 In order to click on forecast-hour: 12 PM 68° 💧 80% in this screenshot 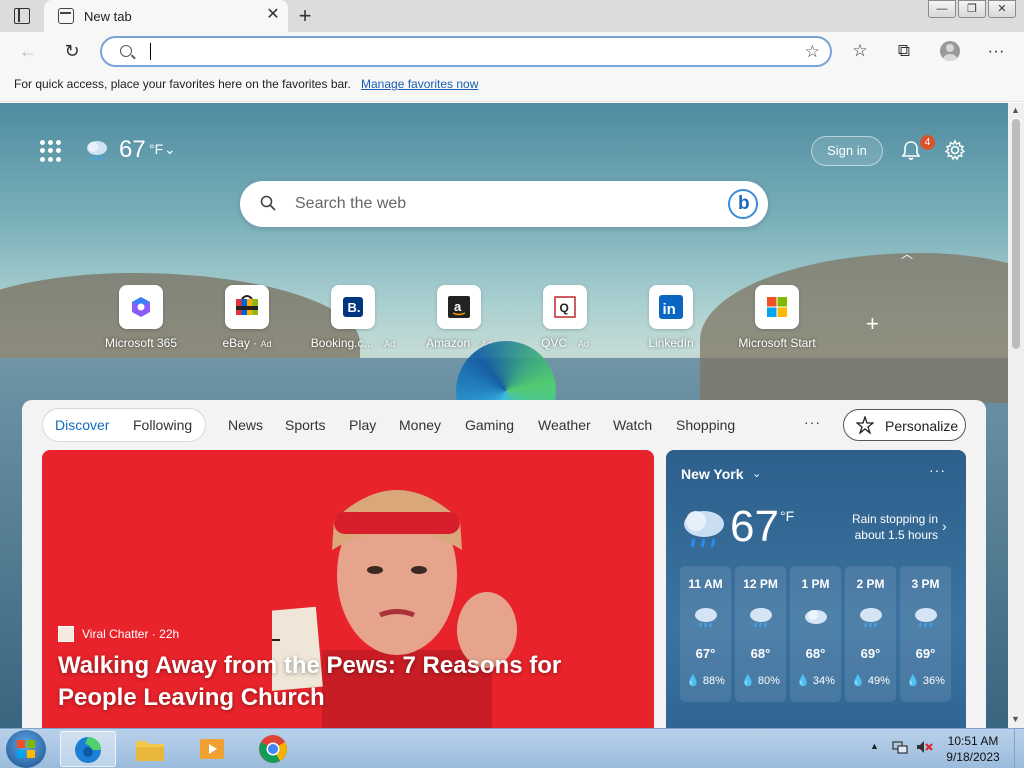, I will do `click(760, 634)`.